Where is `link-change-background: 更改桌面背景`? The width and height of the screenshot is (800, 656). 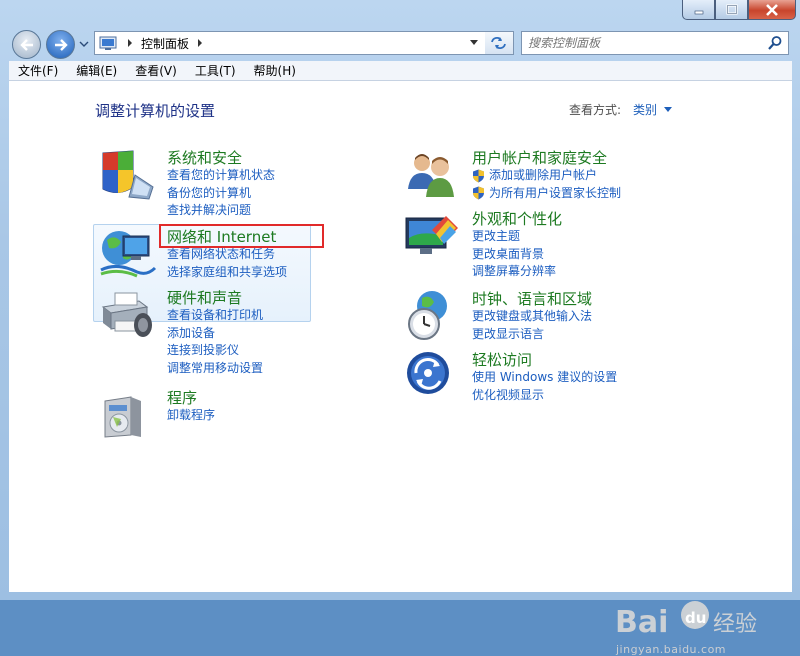
link-change-background: 更改桌面背景 is located at coordinates (514, 255).